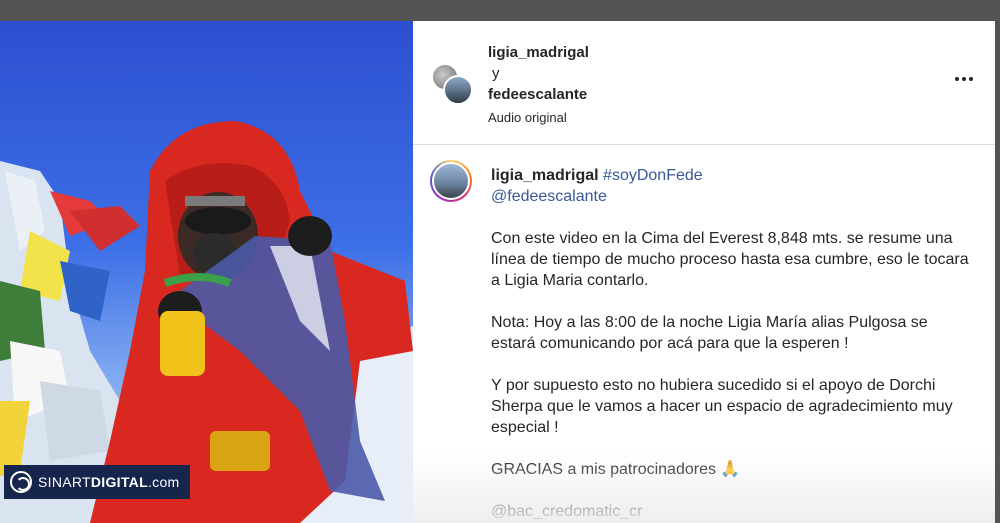 The height and width of the screenshot is (523, 1000). What do you see at coordinates (496, 73) in the screenshot?
I see `conjunction-text: y` at bounding box center [496, 73].